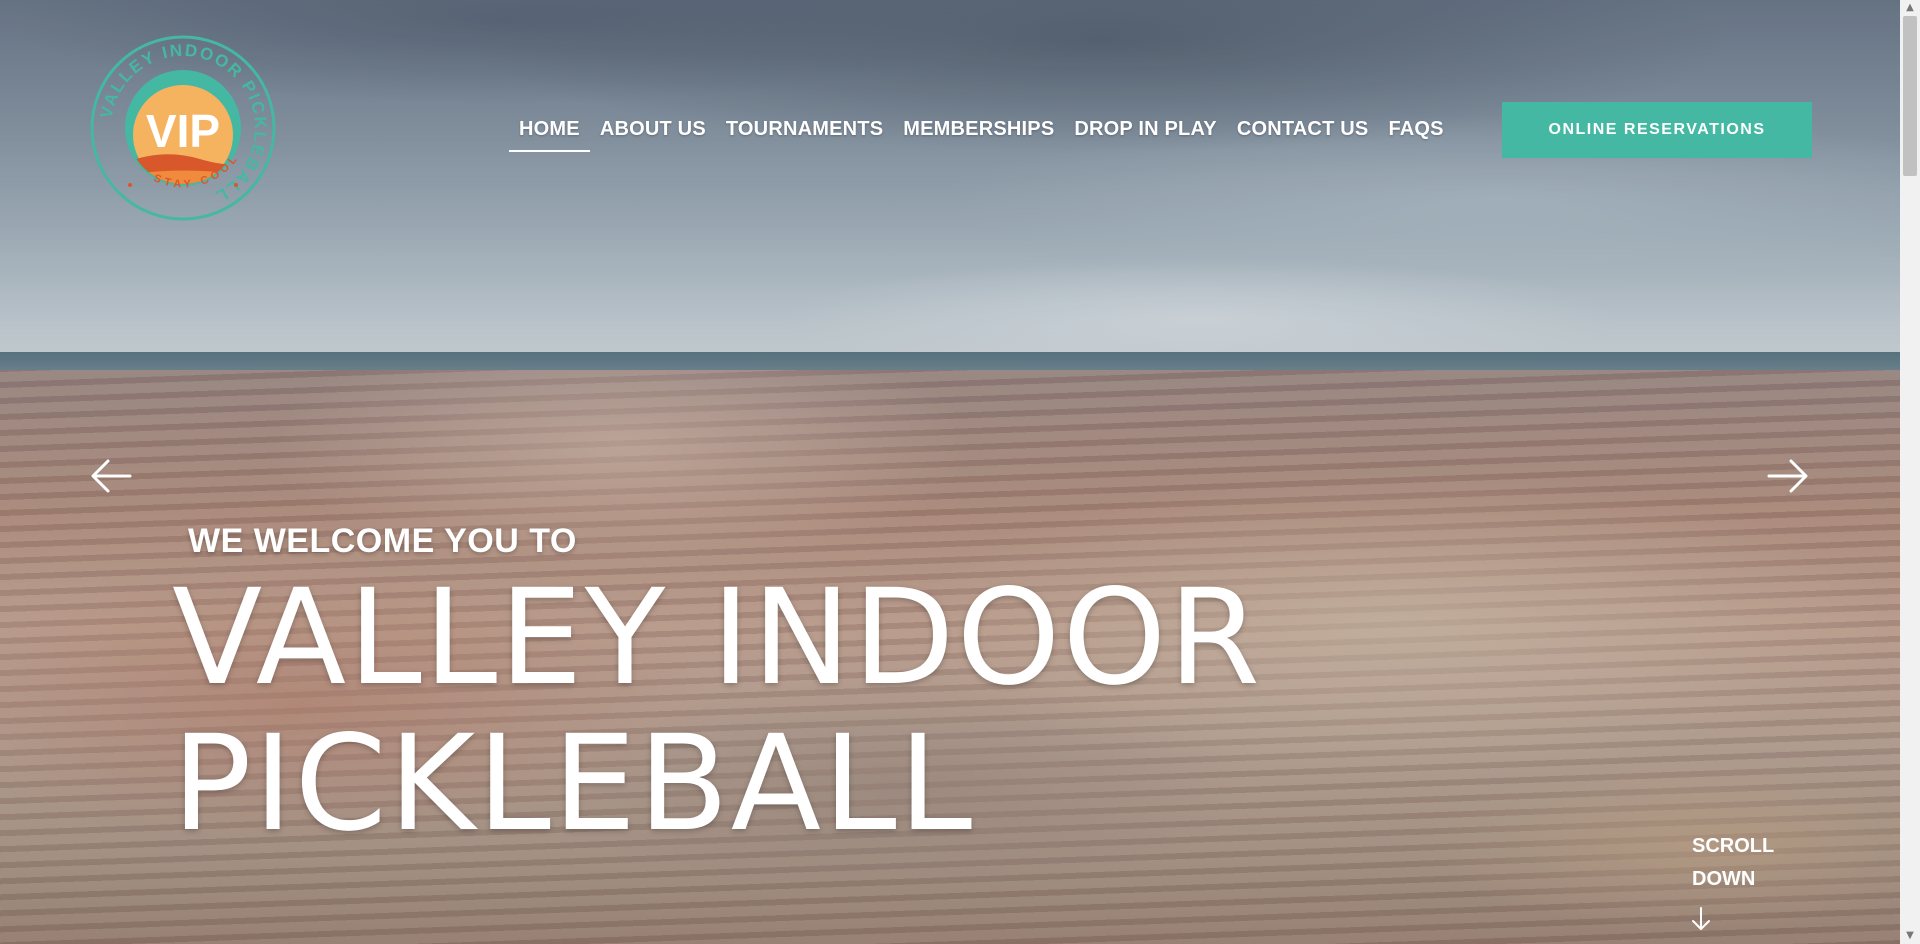 This screenshot has width=1920, height=944. Describe the element at coordinates (978, 134) in the screenshot. I see `nav-item-memberships: MEMBERSHIPS` at that location.